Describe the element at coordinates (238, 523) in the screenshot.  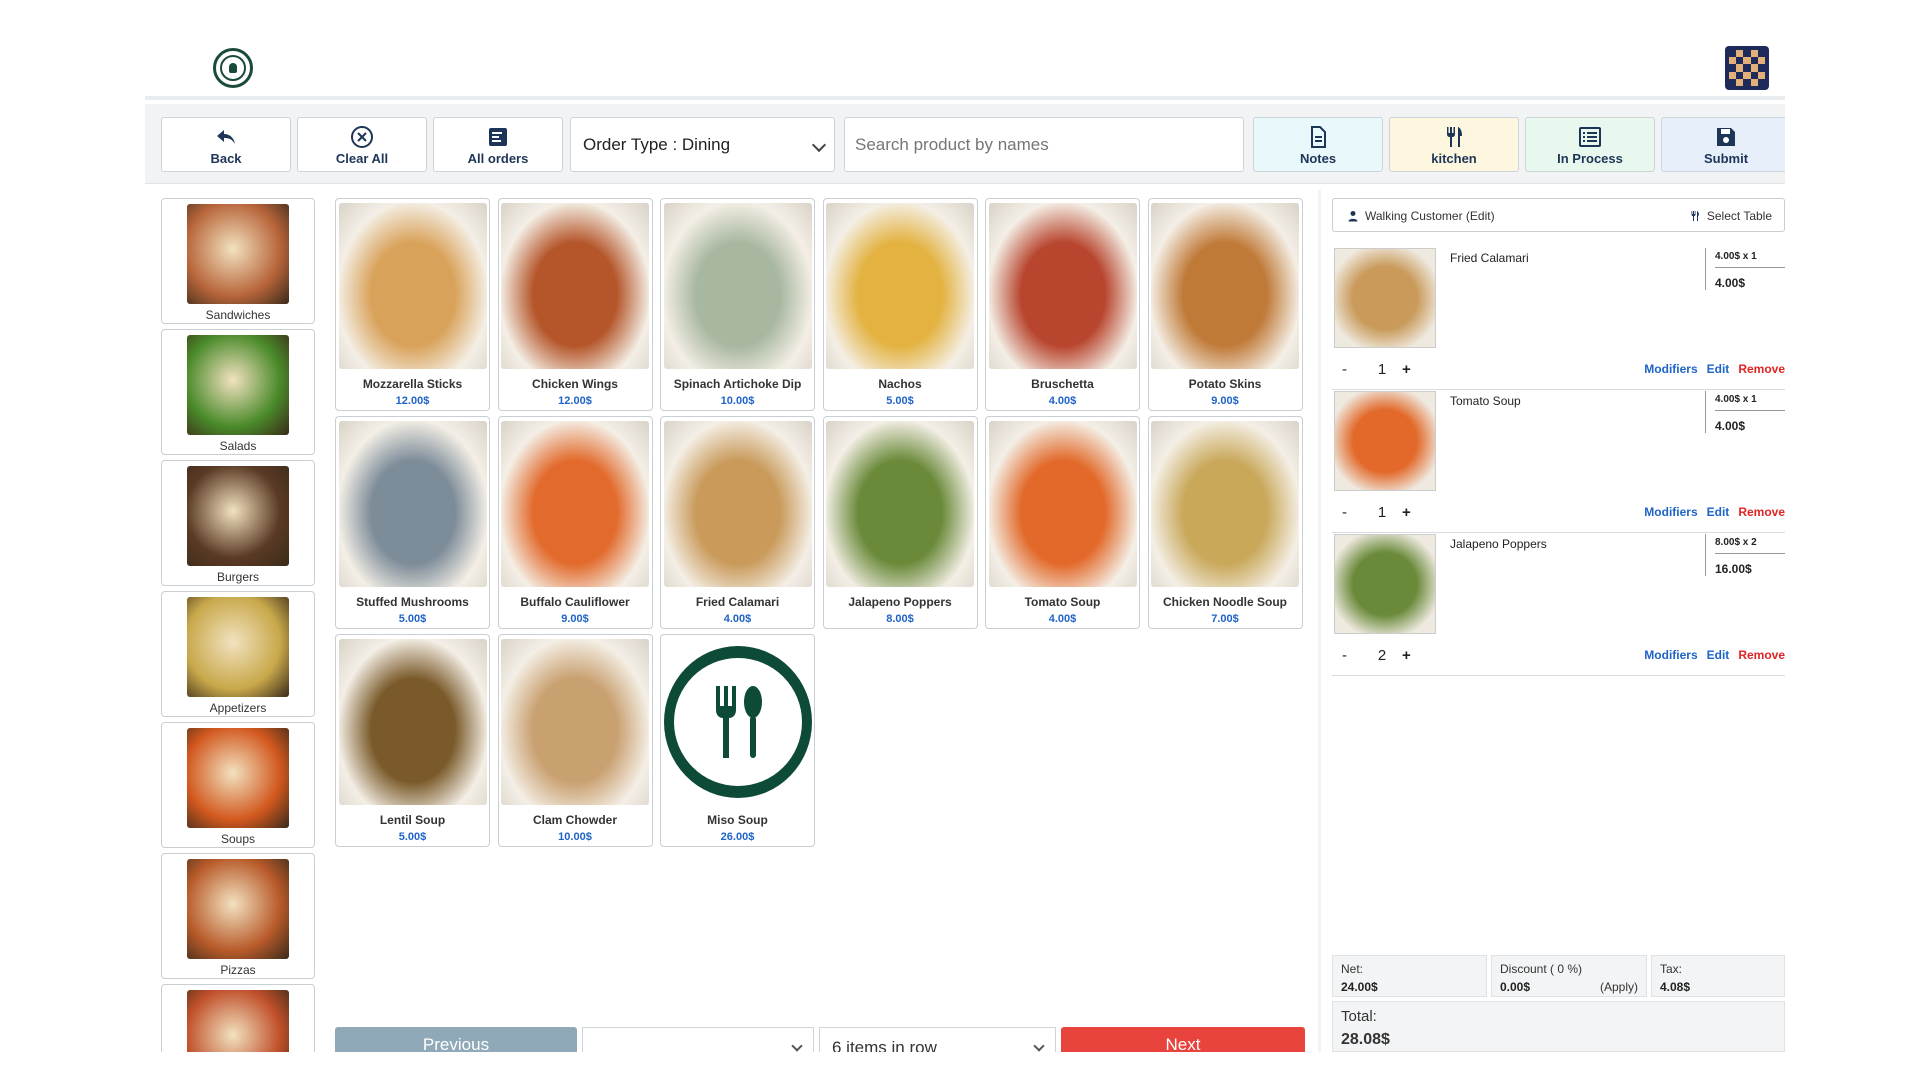
I see `category-item: Burgers` at that location.